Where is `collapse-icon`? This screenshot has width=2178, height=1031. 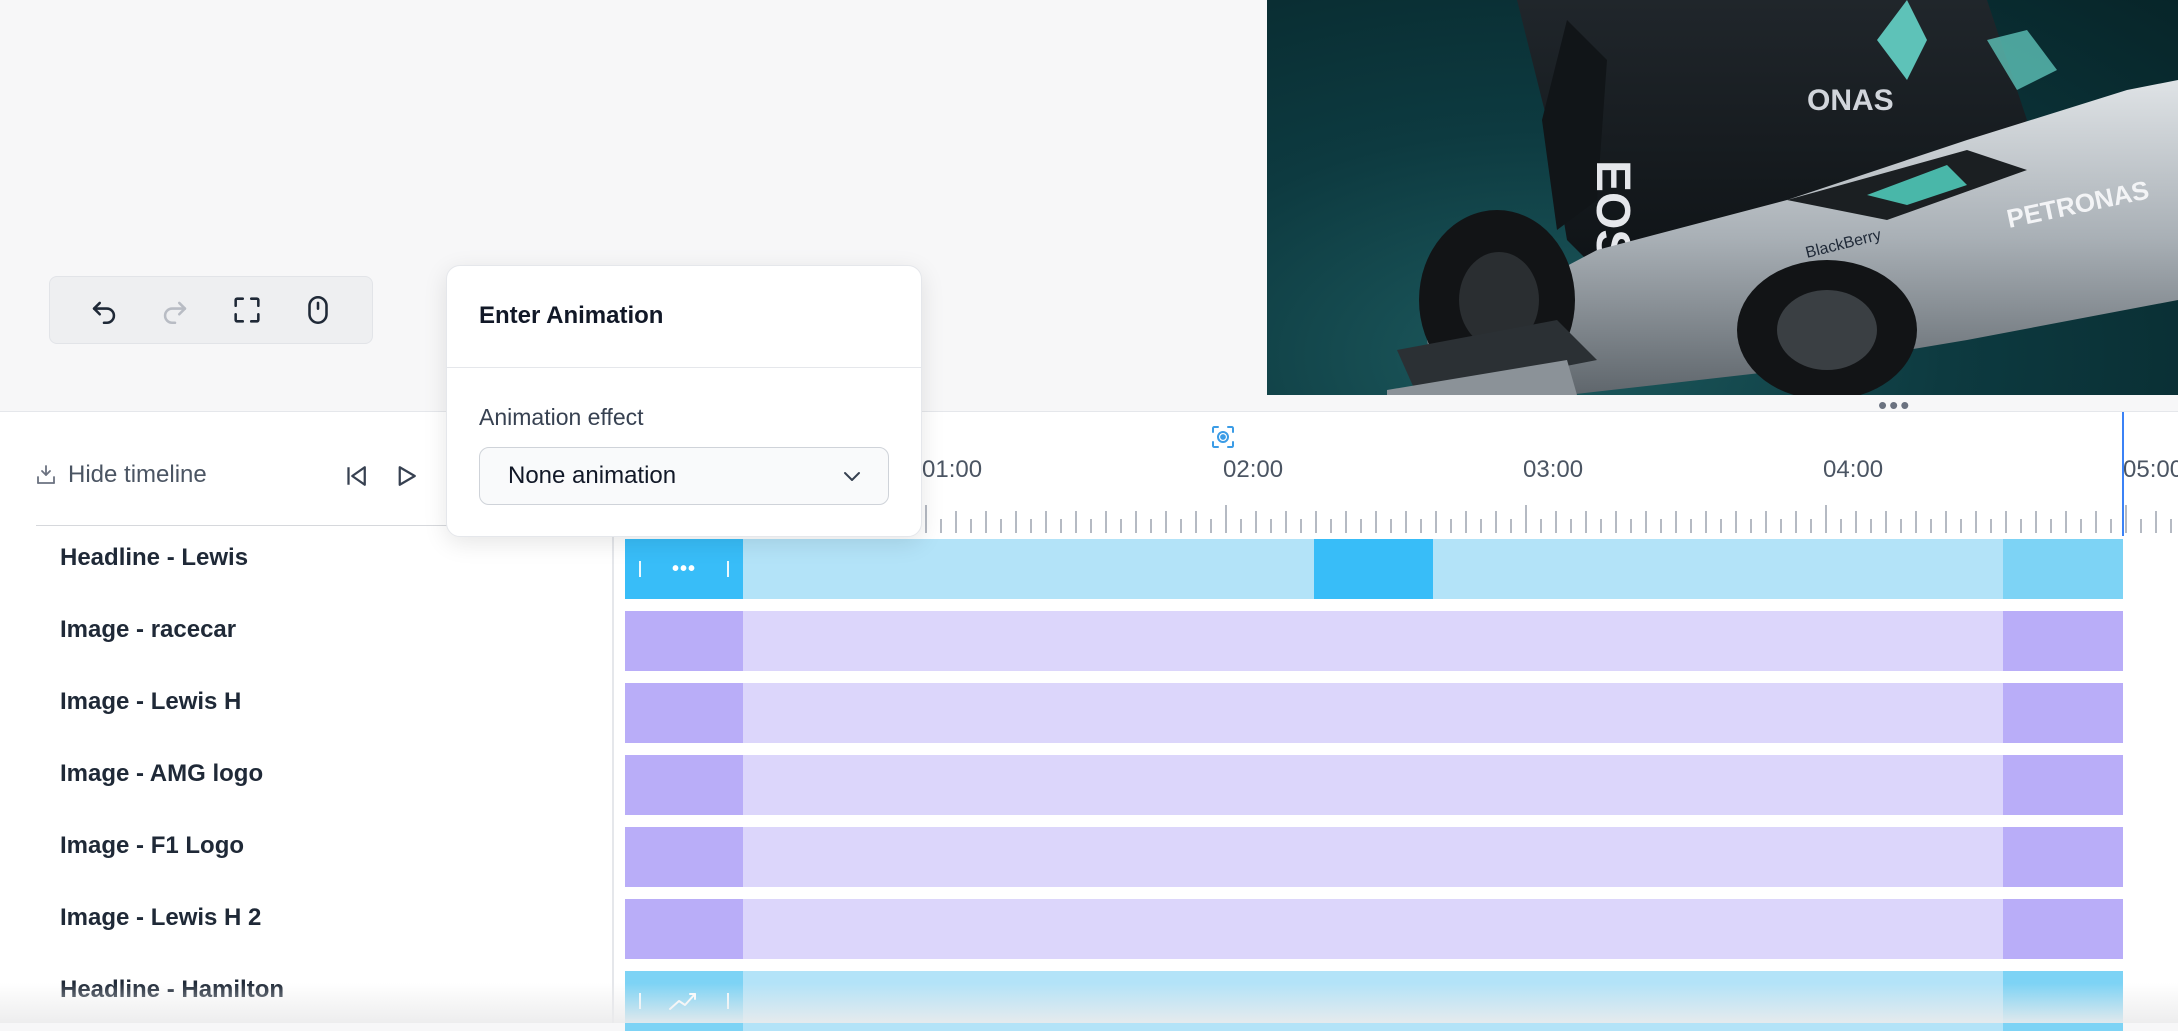 collapse-icon is located at coordinates (46, 474).